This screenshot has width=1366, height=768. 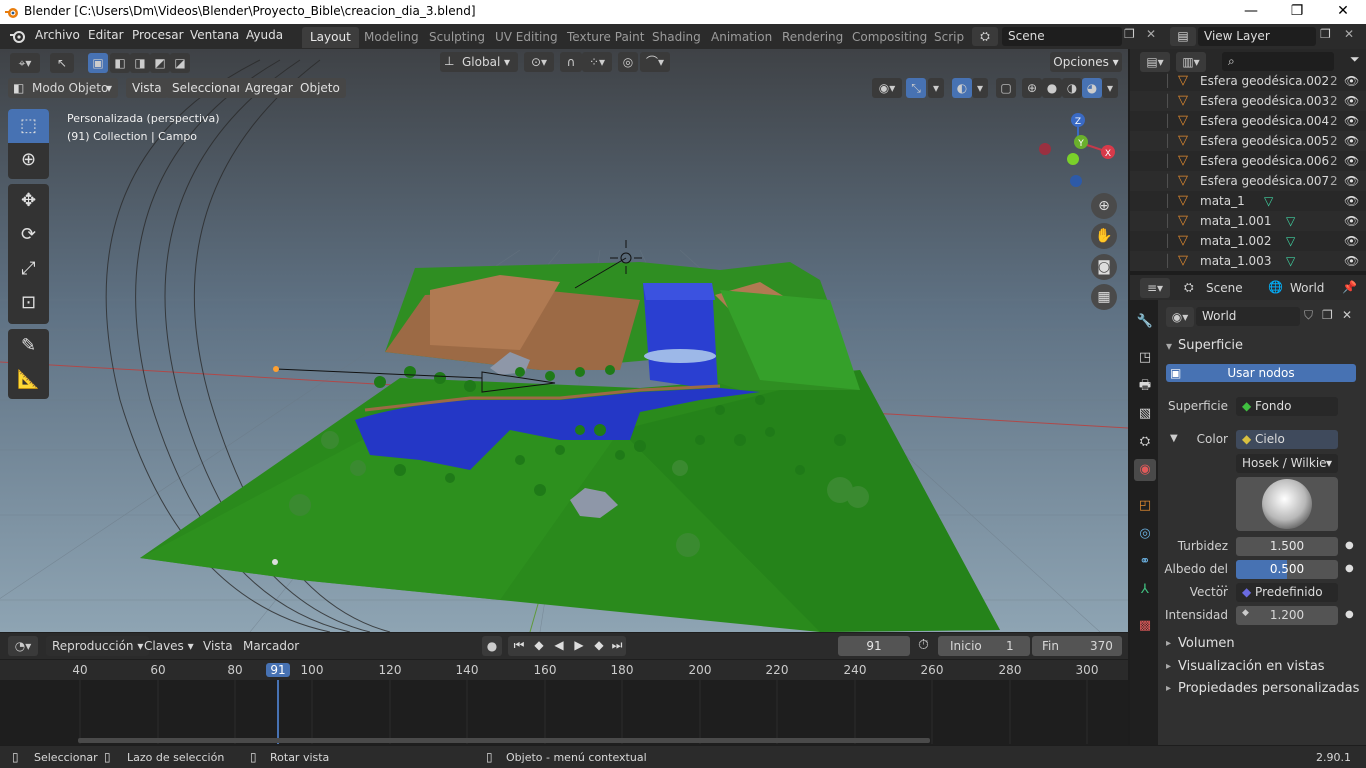 What do you see at coordinates (1032, 88) in the screenshot?
I see `shading-wireframe-button: ⊕` at bounding box center [1032, 88].